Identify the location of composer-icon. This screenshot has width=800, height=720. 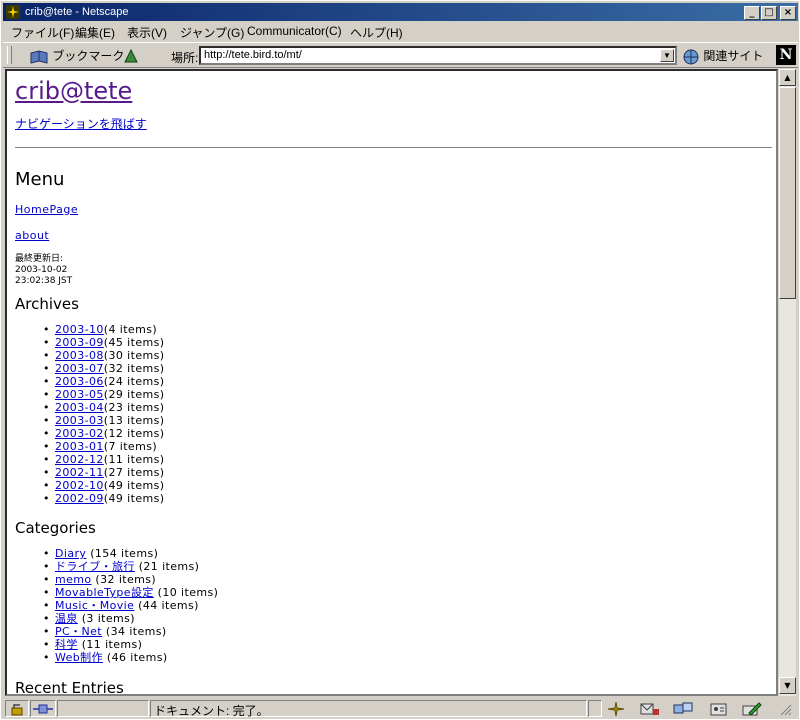
(752, 709).